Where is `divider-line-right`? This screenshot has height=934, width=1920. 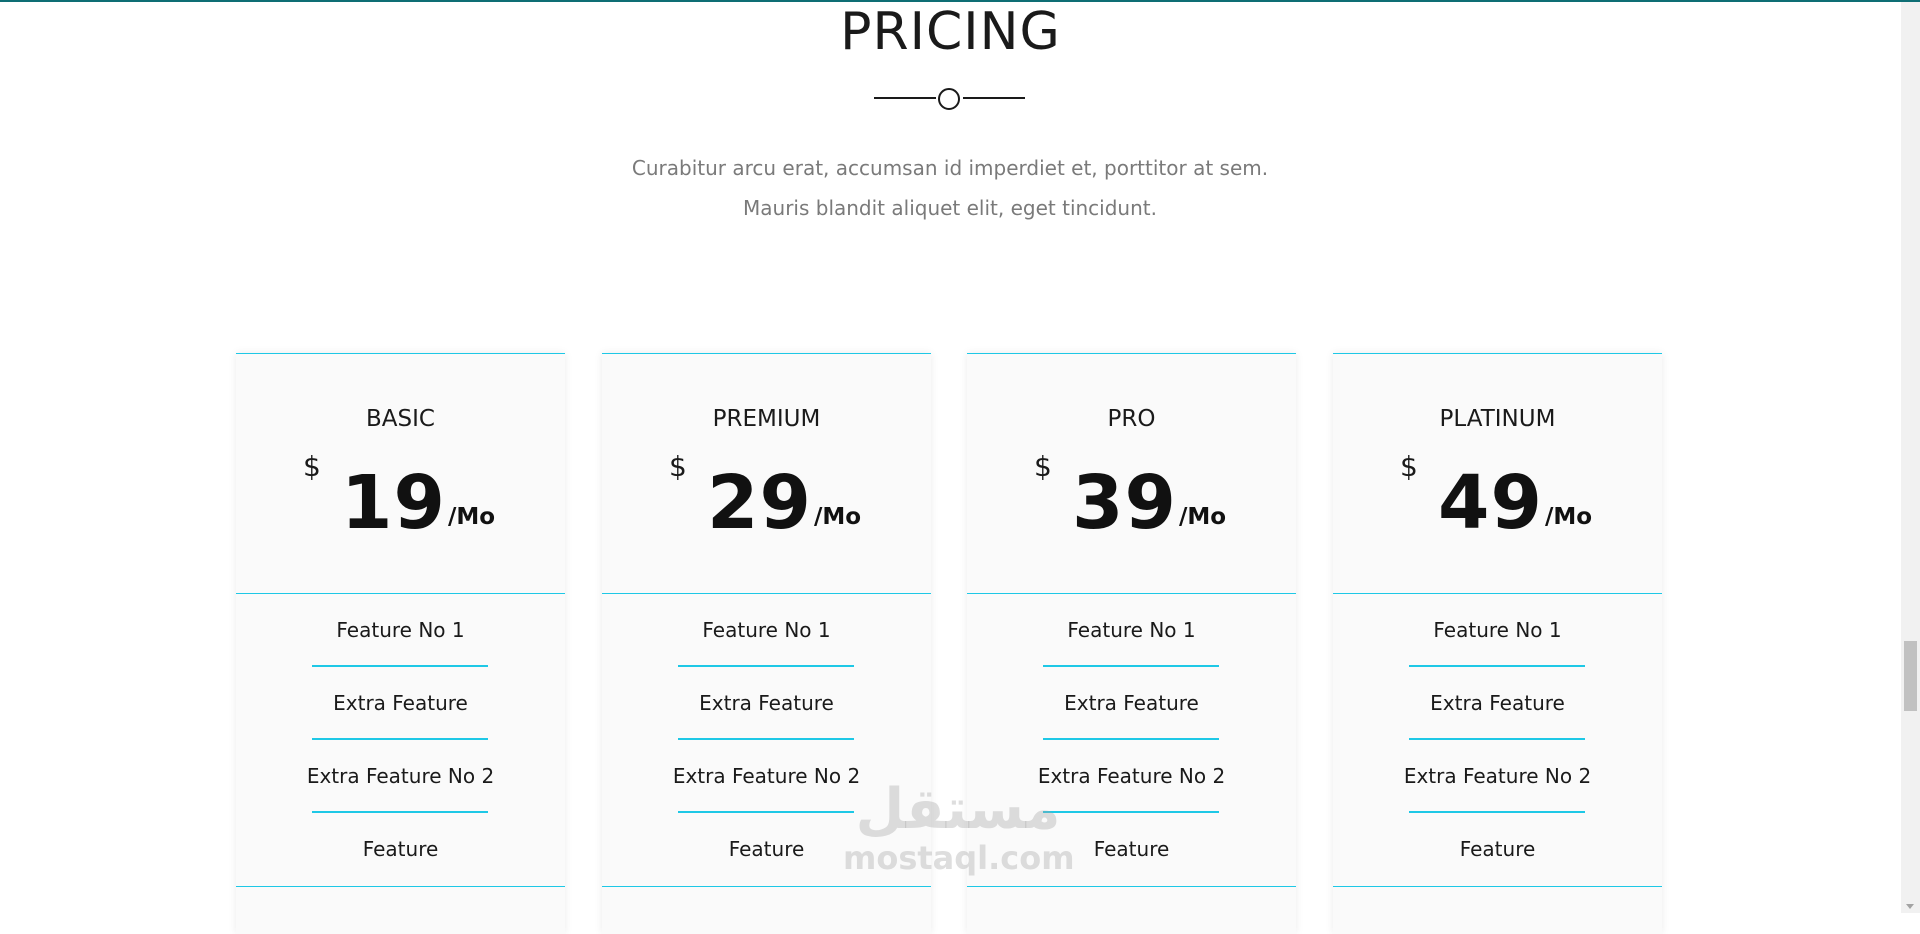
divider-line-right is located at coordinates (994, 98).